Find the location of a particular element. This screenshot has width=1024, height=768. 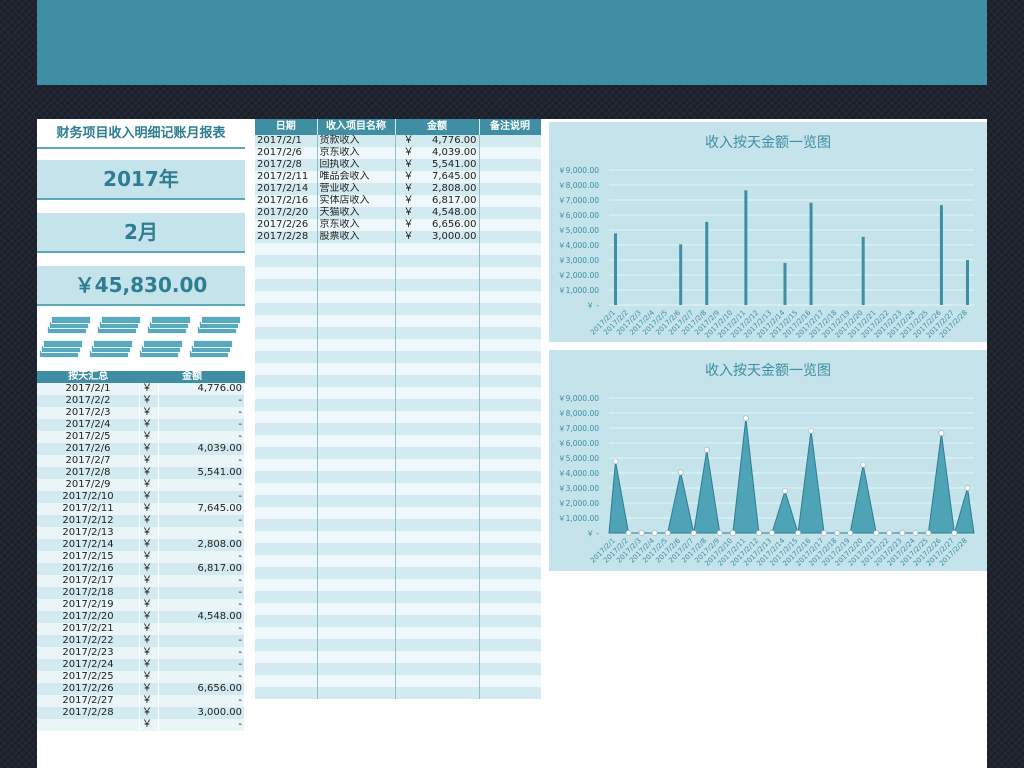

amount-cell: 4,039.00 is located at coordinates (201, 449).